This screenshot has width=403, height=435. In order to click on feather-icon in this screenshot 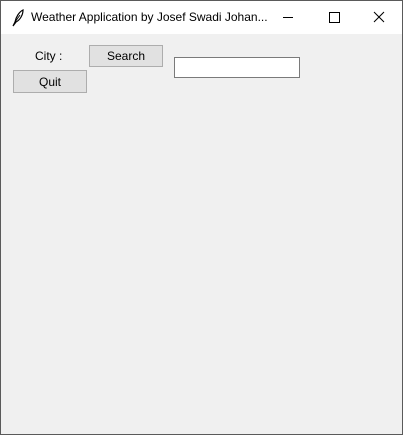, I will do `click(18, 18)`.